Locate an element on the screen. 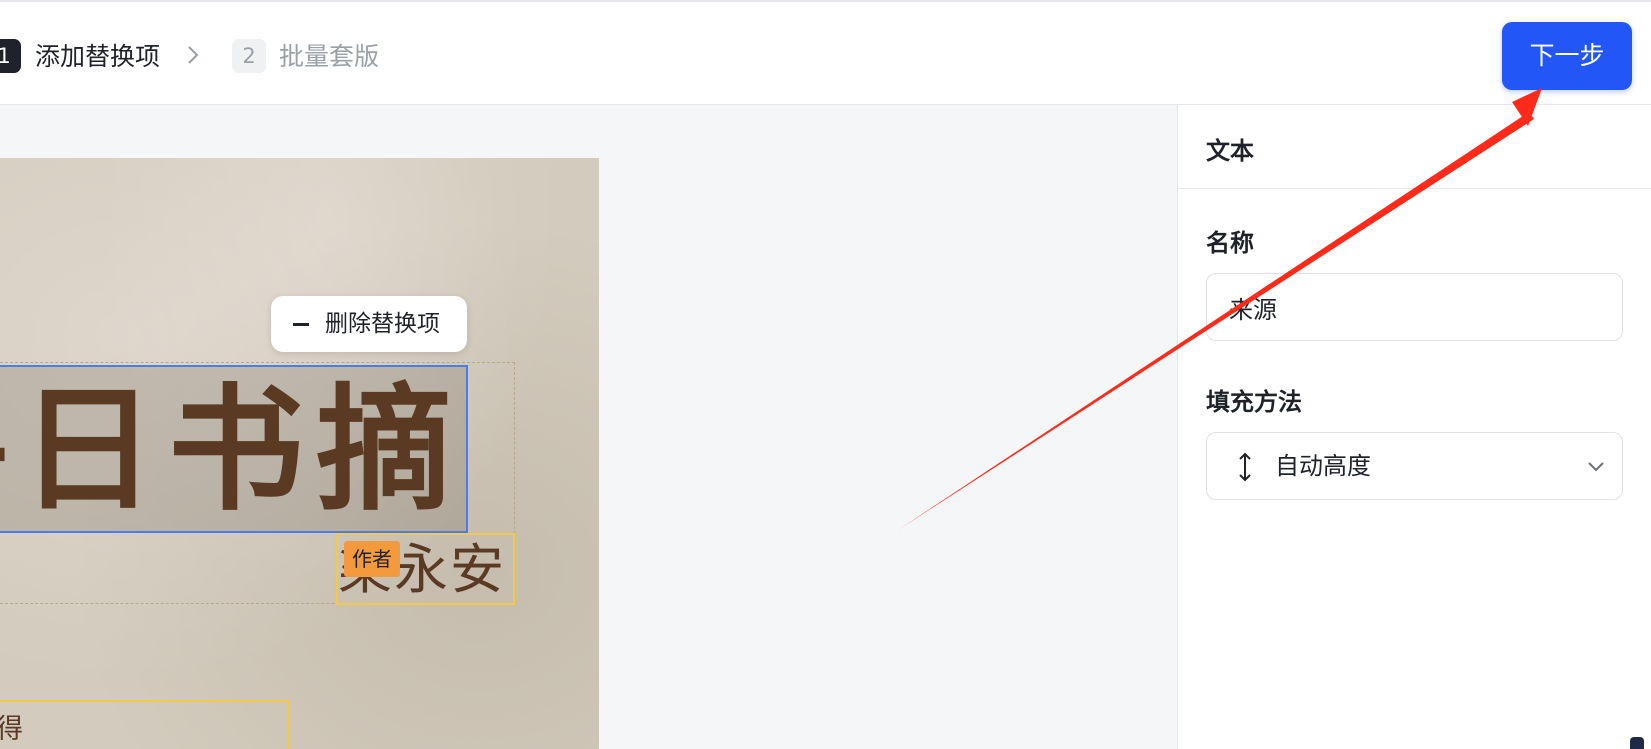 The height and width of the screenshot is (749, 1651). arrow-up-down-icon is located at coordinates (1245, 467).